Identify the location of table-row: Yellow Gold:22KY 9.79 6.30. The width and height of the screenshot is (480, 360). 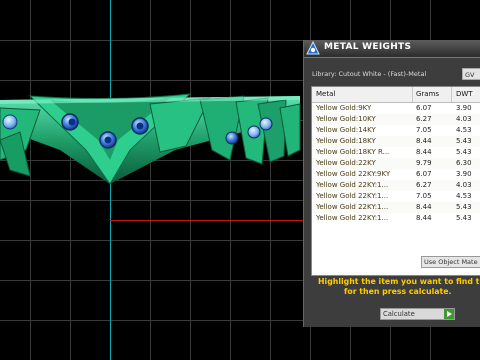
(396, 163).